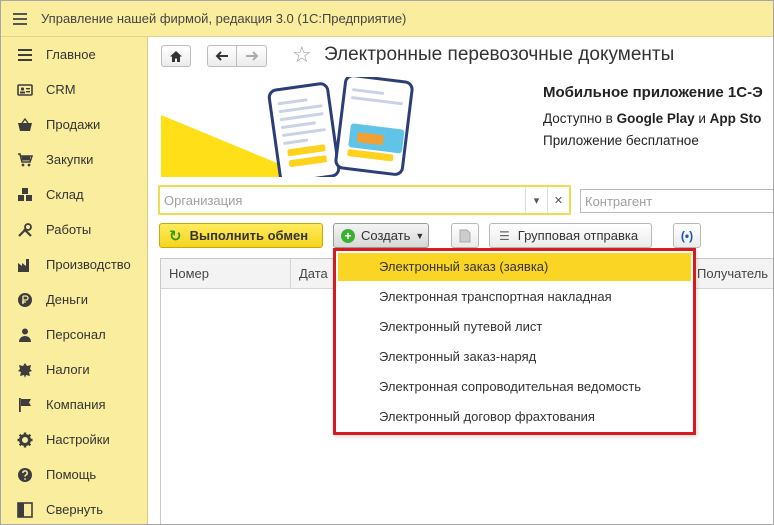  I want to click on arrow-right-icon, so click(251, 56).